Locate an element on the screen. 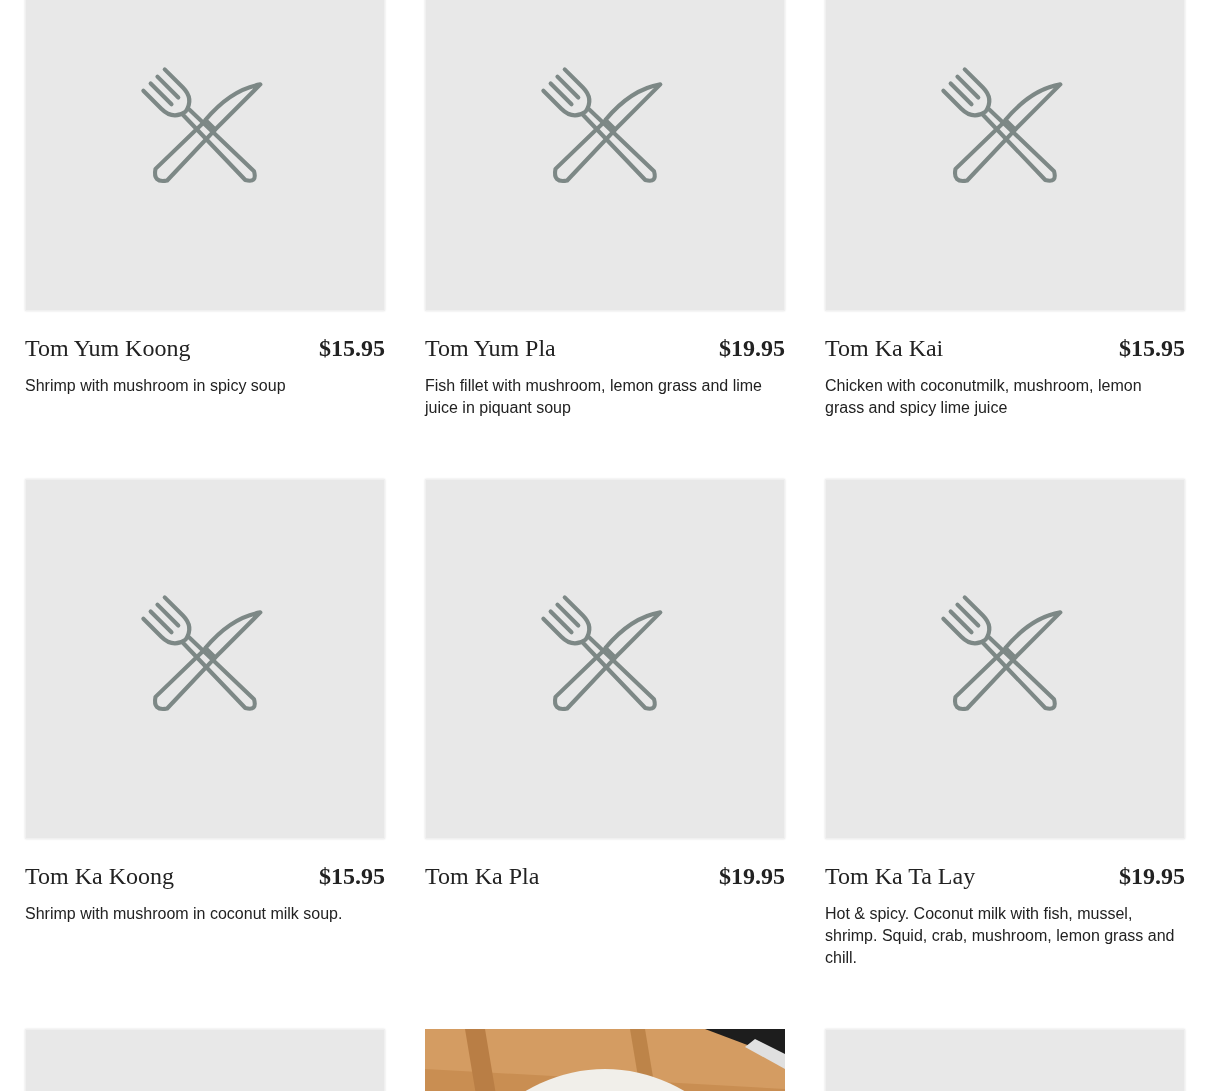 The width and height of the screenshot is (1230, 1091). dish-description: Fish fillet with mushroom, lemon grass and lime juice in piquant soup is located at coordinates (594, 397).